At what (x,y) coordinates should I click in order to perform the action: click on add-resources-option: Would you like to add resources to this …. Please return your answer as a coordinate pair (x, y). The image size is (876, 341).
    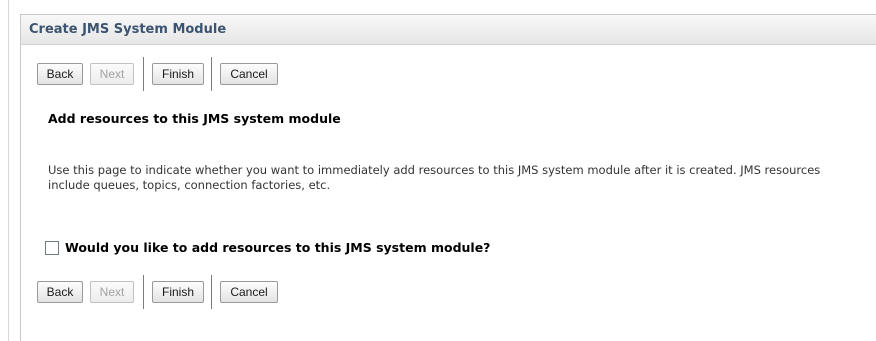
    Looking at the image, I should click on (267, 247).